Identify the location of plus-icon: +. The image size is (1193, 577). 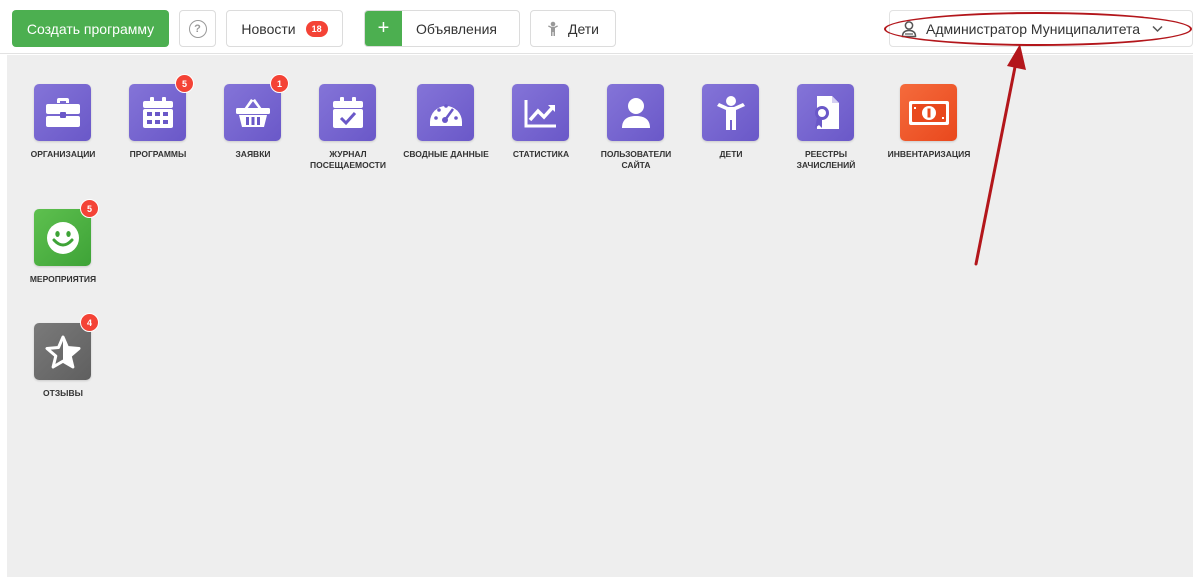
(383, 28).